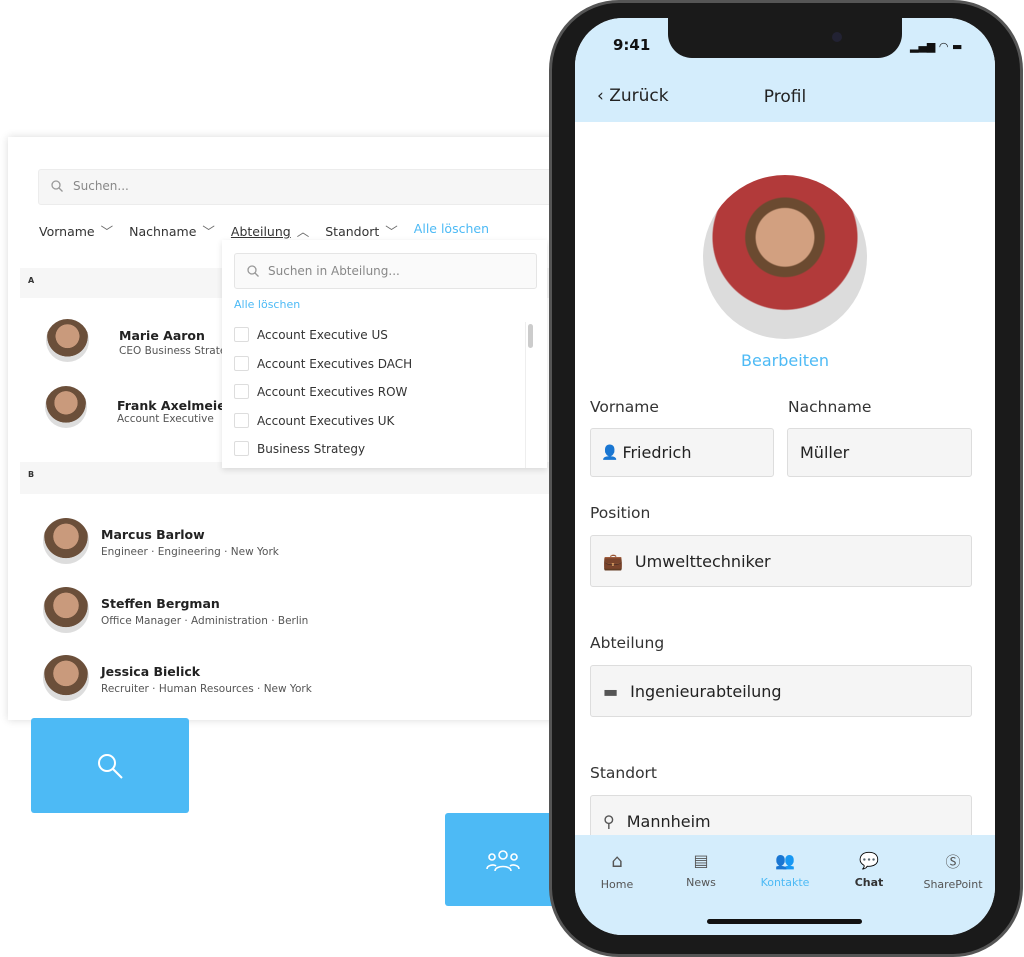  What do you see at coordinates (781, 691) in the screenshot?
I see `abteilung-field: ▬ Ingenieurabteilung` at bounding box center [781, 691].